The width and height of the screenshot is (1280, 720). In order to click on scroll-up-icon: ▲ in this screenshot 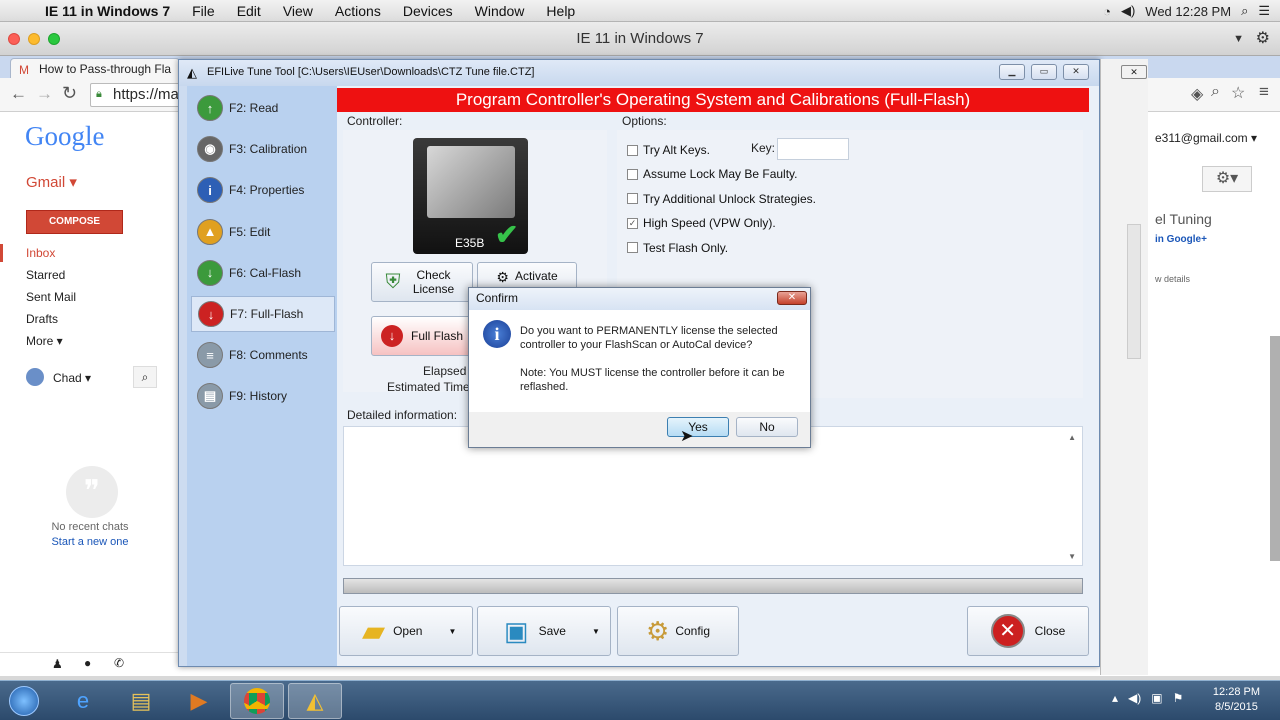, I will do `click(1072, 437)`.